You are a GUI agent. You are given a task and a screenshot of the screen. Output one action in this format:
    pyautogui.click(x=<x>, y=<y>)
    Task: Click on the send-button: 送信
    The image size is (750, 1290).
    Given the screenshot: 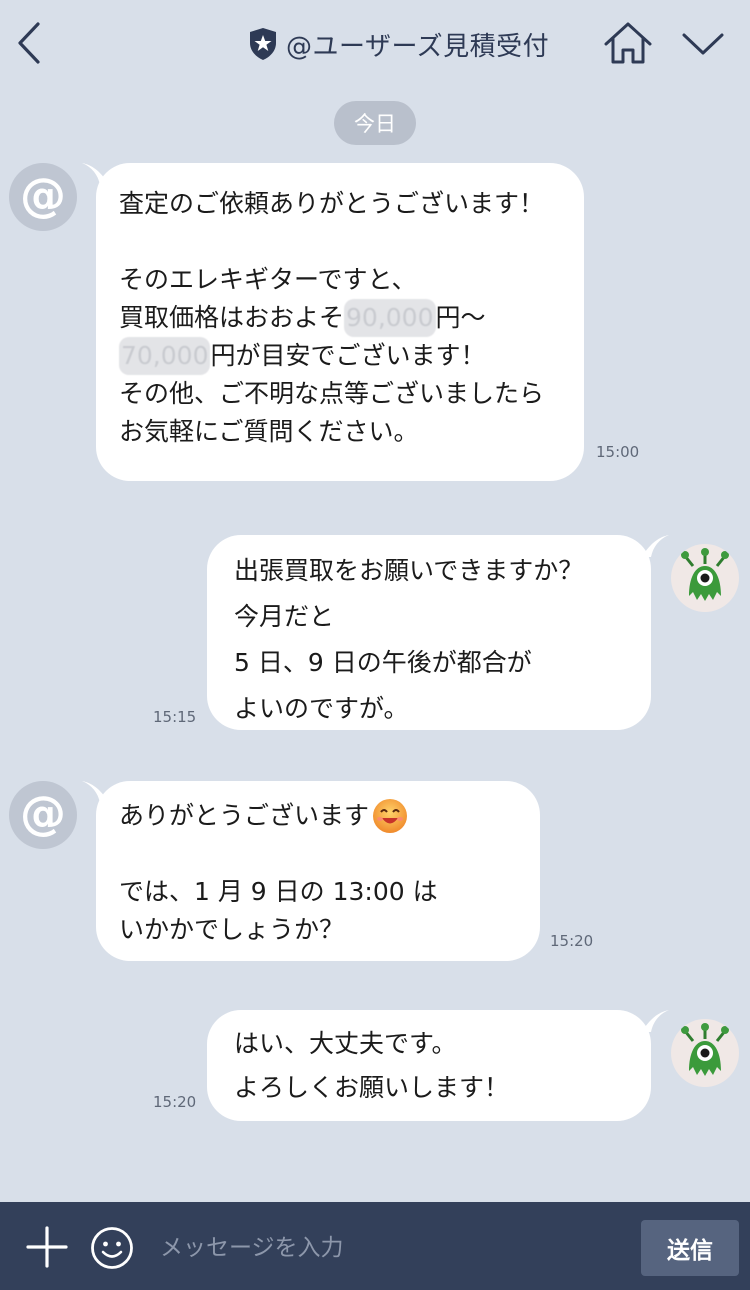 What is the action you would take?
    pyautogui.click(x=690, y=1248)
    